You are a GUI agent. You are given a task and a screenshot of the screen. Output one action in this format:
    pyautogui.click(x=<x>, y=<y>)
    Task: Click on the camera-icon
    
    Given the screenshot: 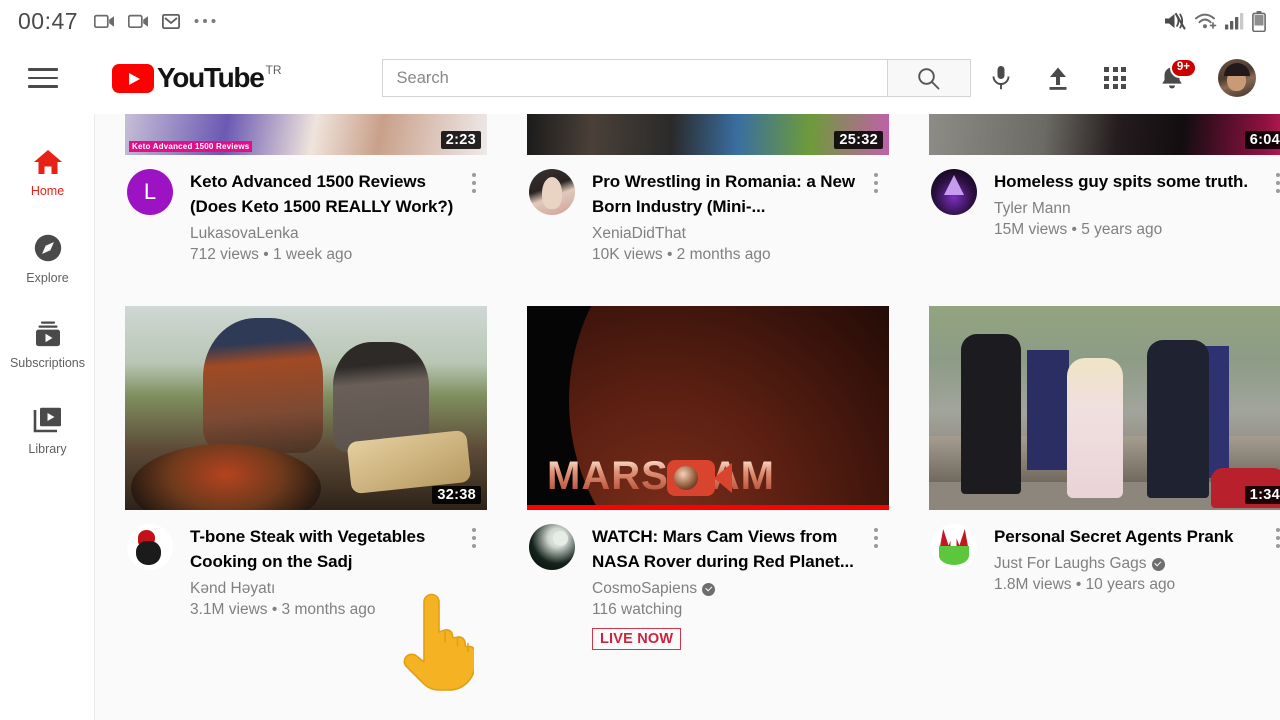 What is the action you would take?
    pyautogui.click(x=699, y=478)
    